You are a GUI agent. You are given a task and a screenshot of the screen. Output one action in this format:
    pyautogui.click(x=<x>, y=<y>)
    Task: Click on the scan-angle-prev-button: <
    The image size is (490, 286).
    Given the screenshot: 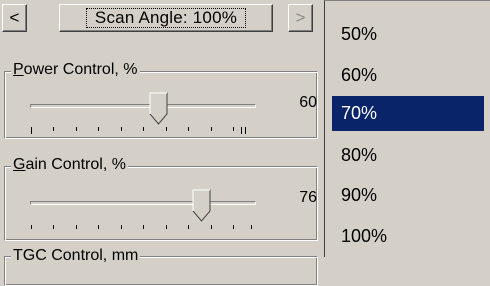 What is the action you would take?
    pyautogui.click(x=14, y=18)
    